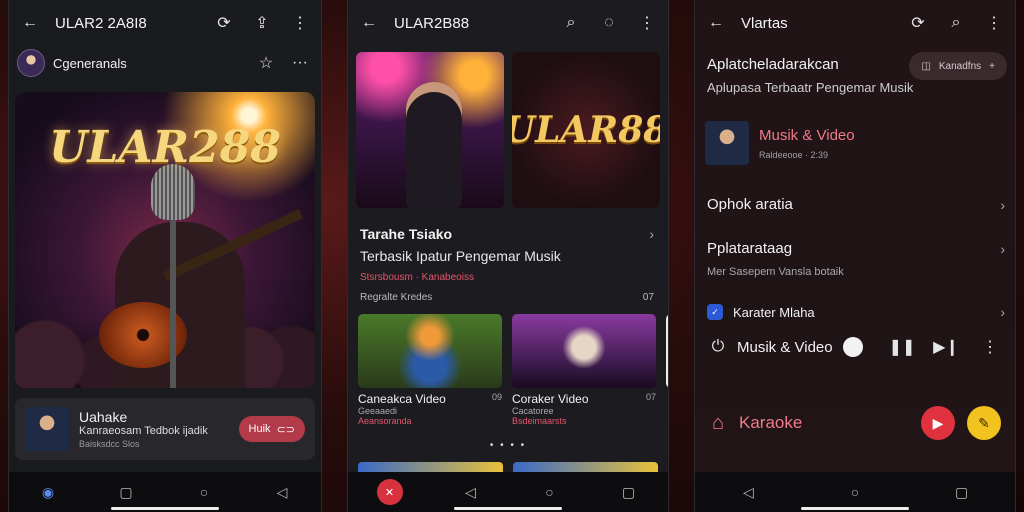 Image resolution: width=1024 pixels, height=512 pixels. What do you see at coordinates (794, 154) in the screenshot?
I see `media-meta: Raldeeooe · 2:39` at bounding box center [794, 154].